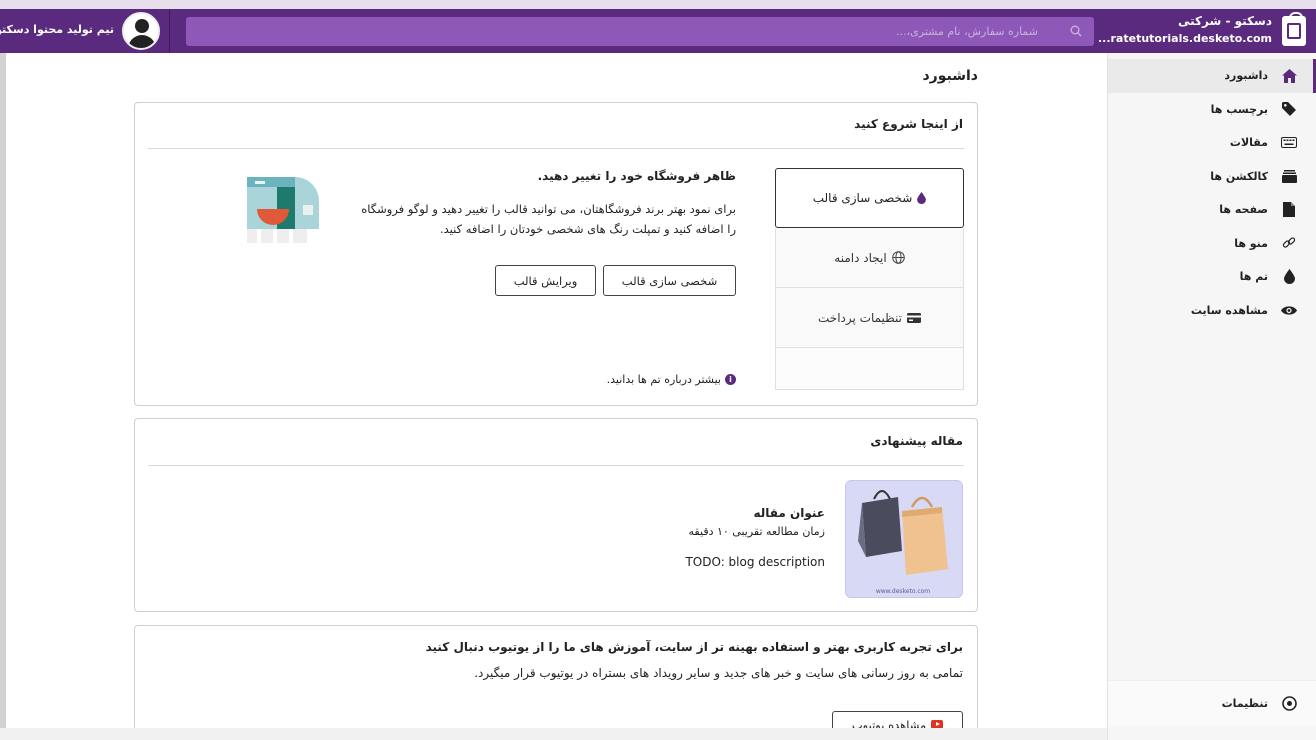 The image size is (1316, 740). I want to click on tab-label: تنظیمات پرداخت, so click(860, 317).